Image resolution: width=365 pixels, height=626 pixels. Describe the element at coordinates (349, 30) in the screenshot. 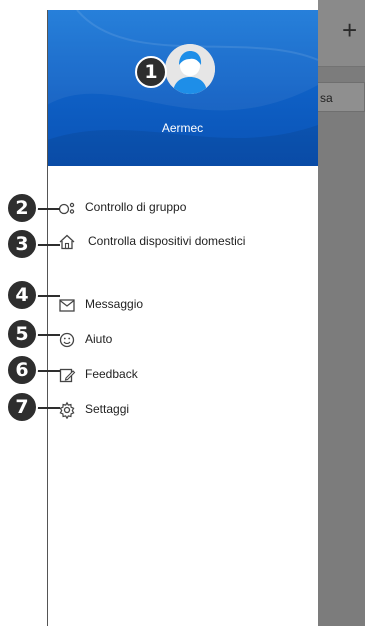

I see `plus-icon: +` at that location.